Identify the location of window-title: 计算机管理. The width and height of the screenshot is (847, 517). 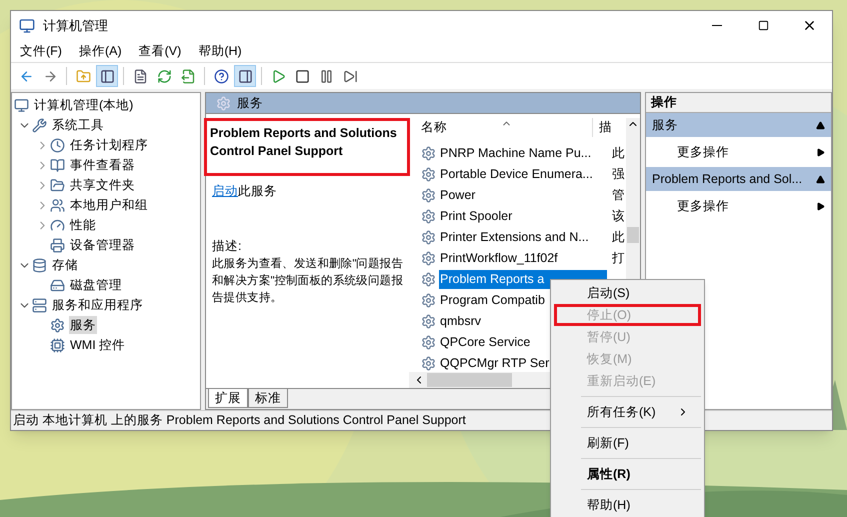
(76, 25).